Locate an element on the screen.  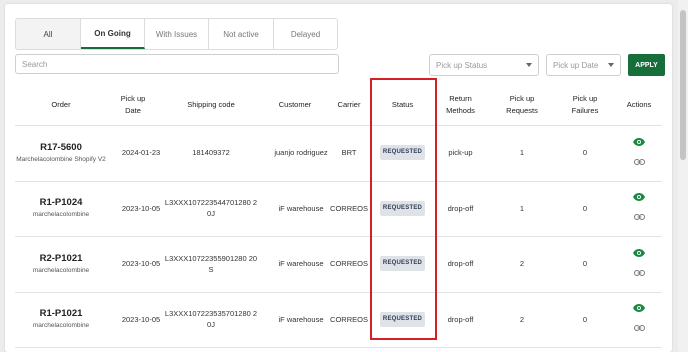
order-cell: R17-5600 Marchelacolombine Shopify V2 is located at coordinates (61, 153).